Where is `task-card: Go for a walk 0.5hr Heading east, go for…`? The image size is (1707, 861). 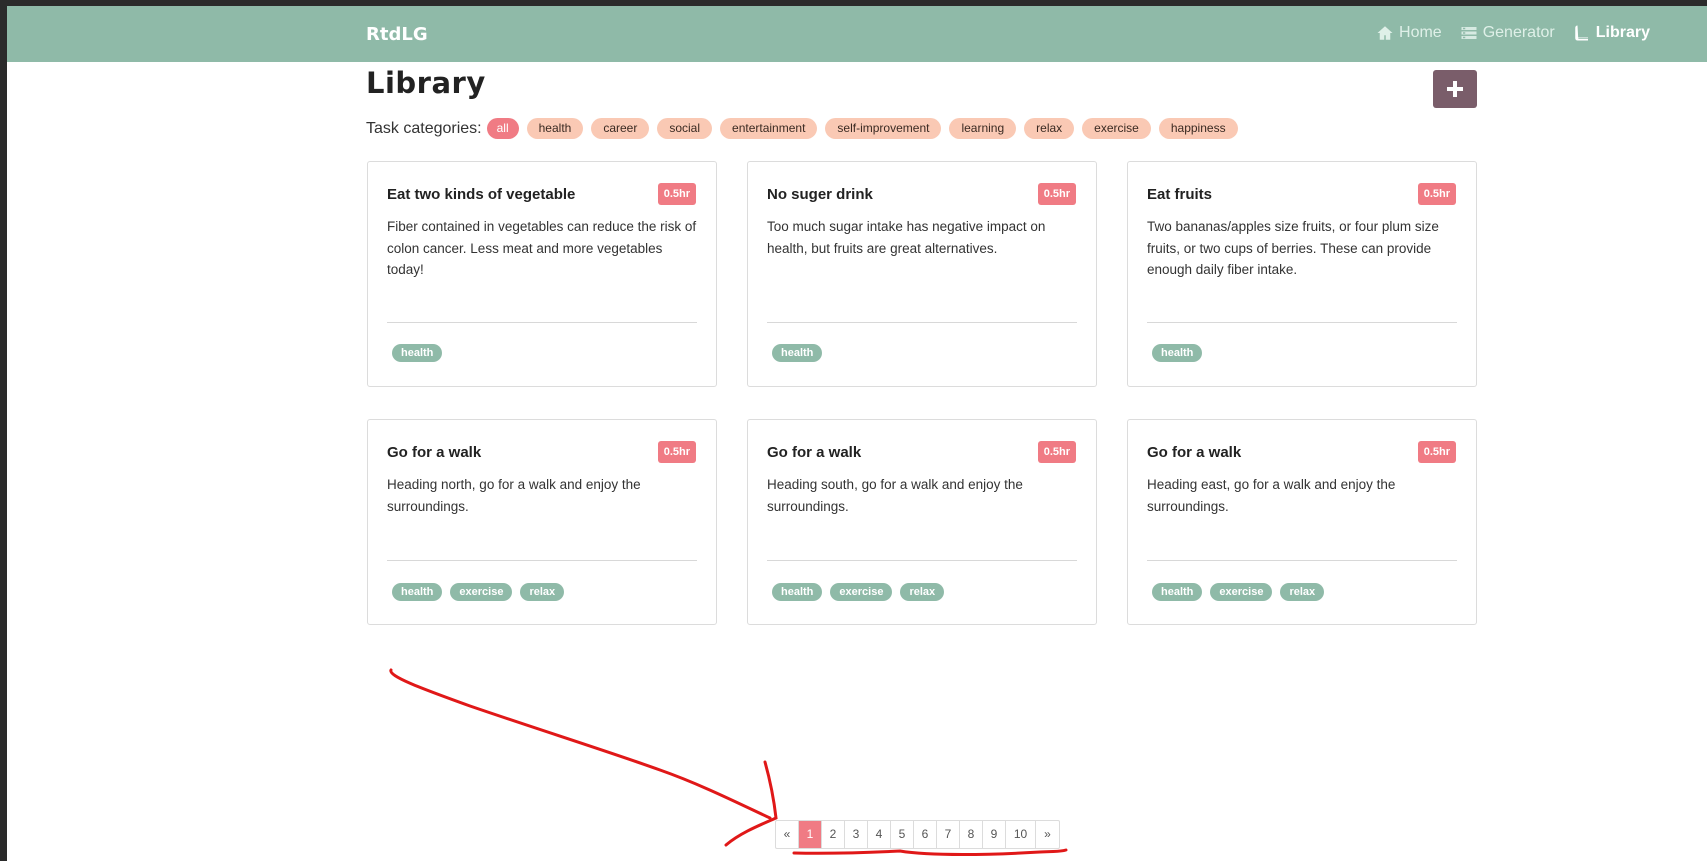 task-card: Go for a walk 0.5hr Heading east, go for… is located at coordinates (1302, 522).